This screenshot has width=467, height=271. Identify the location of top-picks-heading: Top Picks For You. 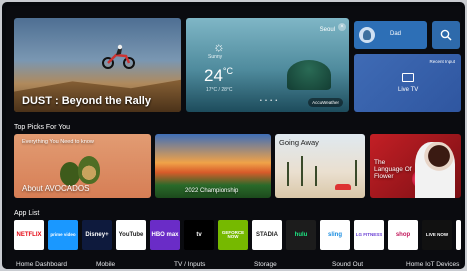
(42, 127).